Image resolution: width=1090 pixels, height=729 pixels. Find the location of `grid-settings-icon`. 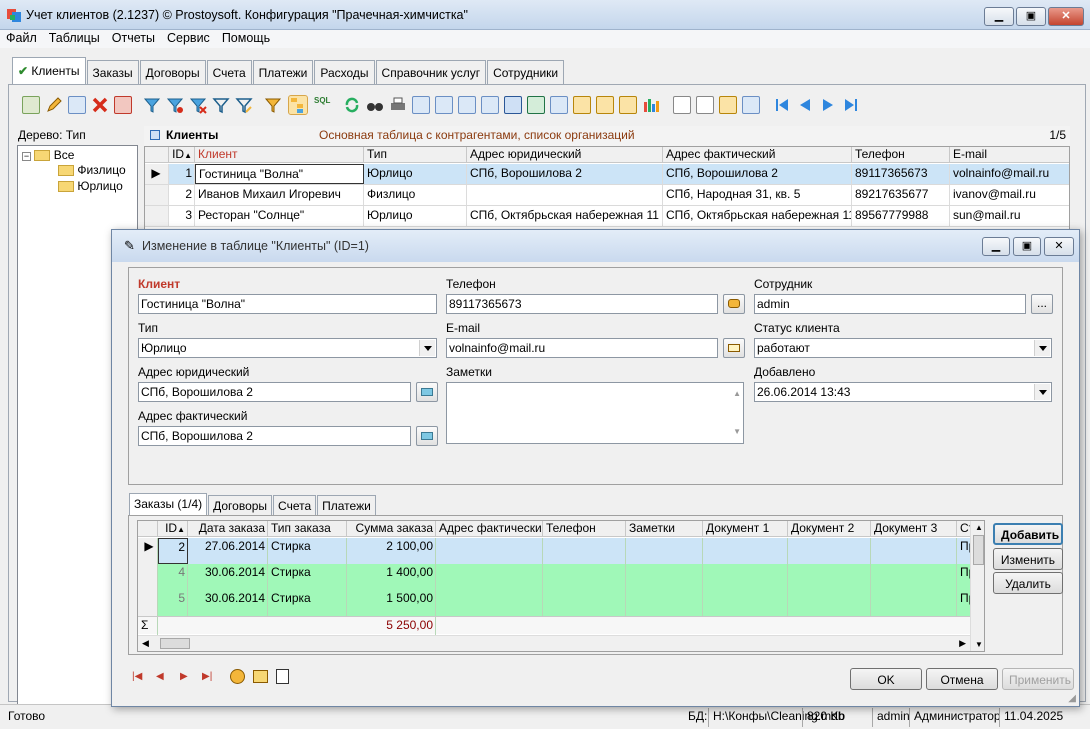

grid-settings-icon is located at coordinates (728, 105).